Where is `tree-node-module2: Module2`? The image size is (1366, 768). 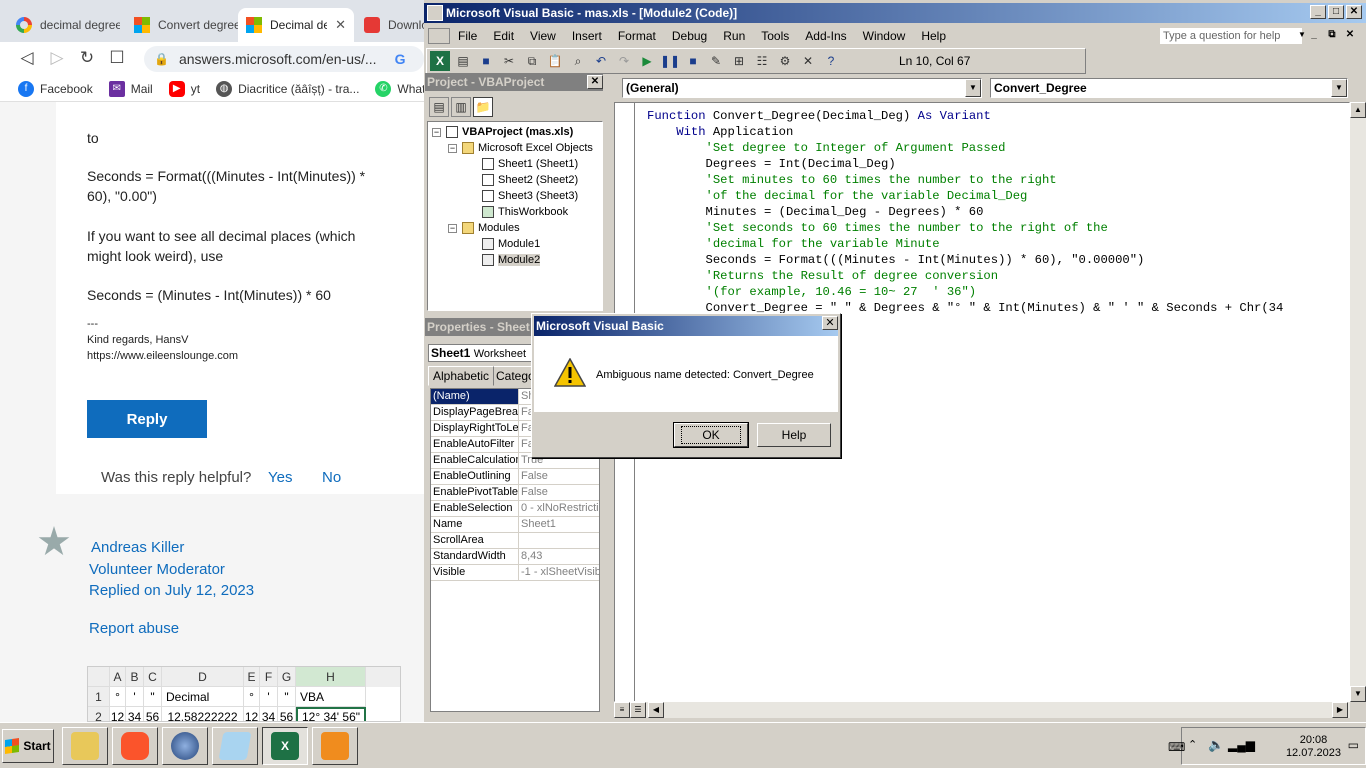 tree-node-module2: Module2 is located at coordinates (511, 260).